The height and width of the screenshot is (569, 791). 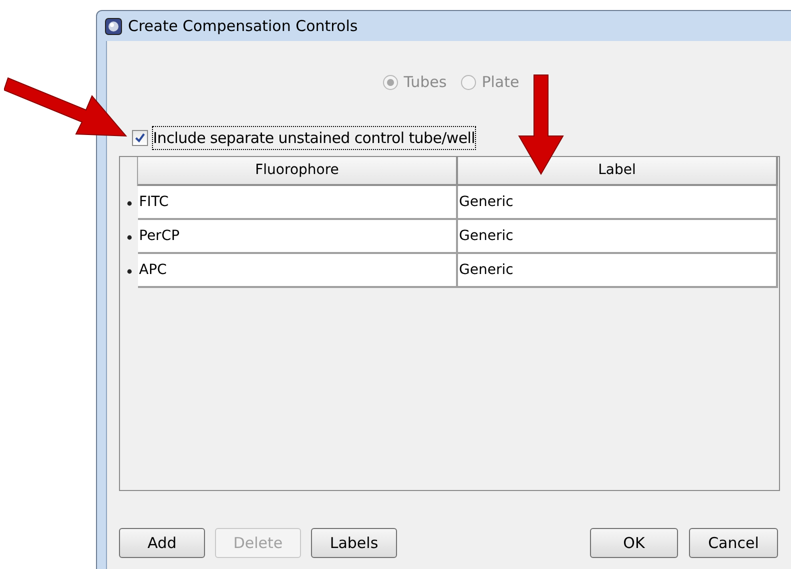 I want to click on table-cell: FITC, so click(x=298, y=203).